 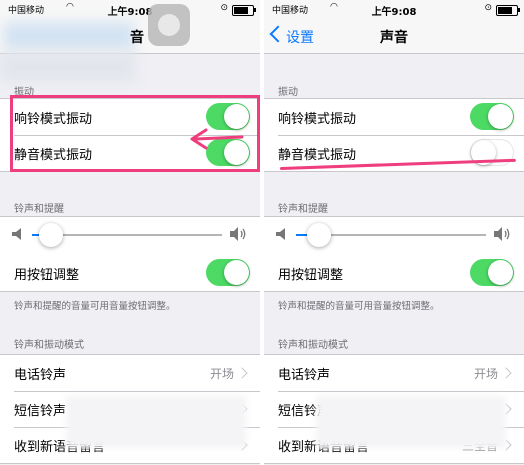 I want to click on nav-bar: 音, so click(x=130, y=29).